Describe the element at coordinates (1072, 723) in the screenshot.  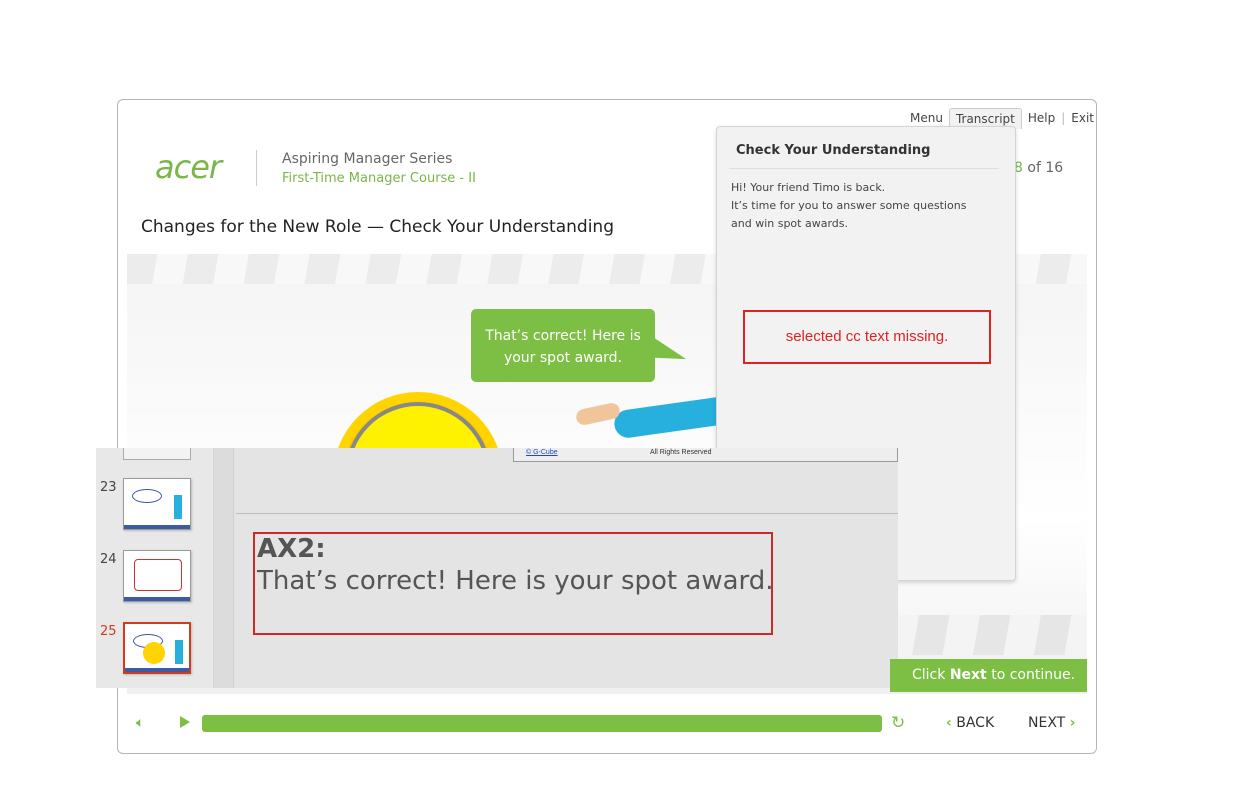
I see `chevron-right-icon: ›` at that location.